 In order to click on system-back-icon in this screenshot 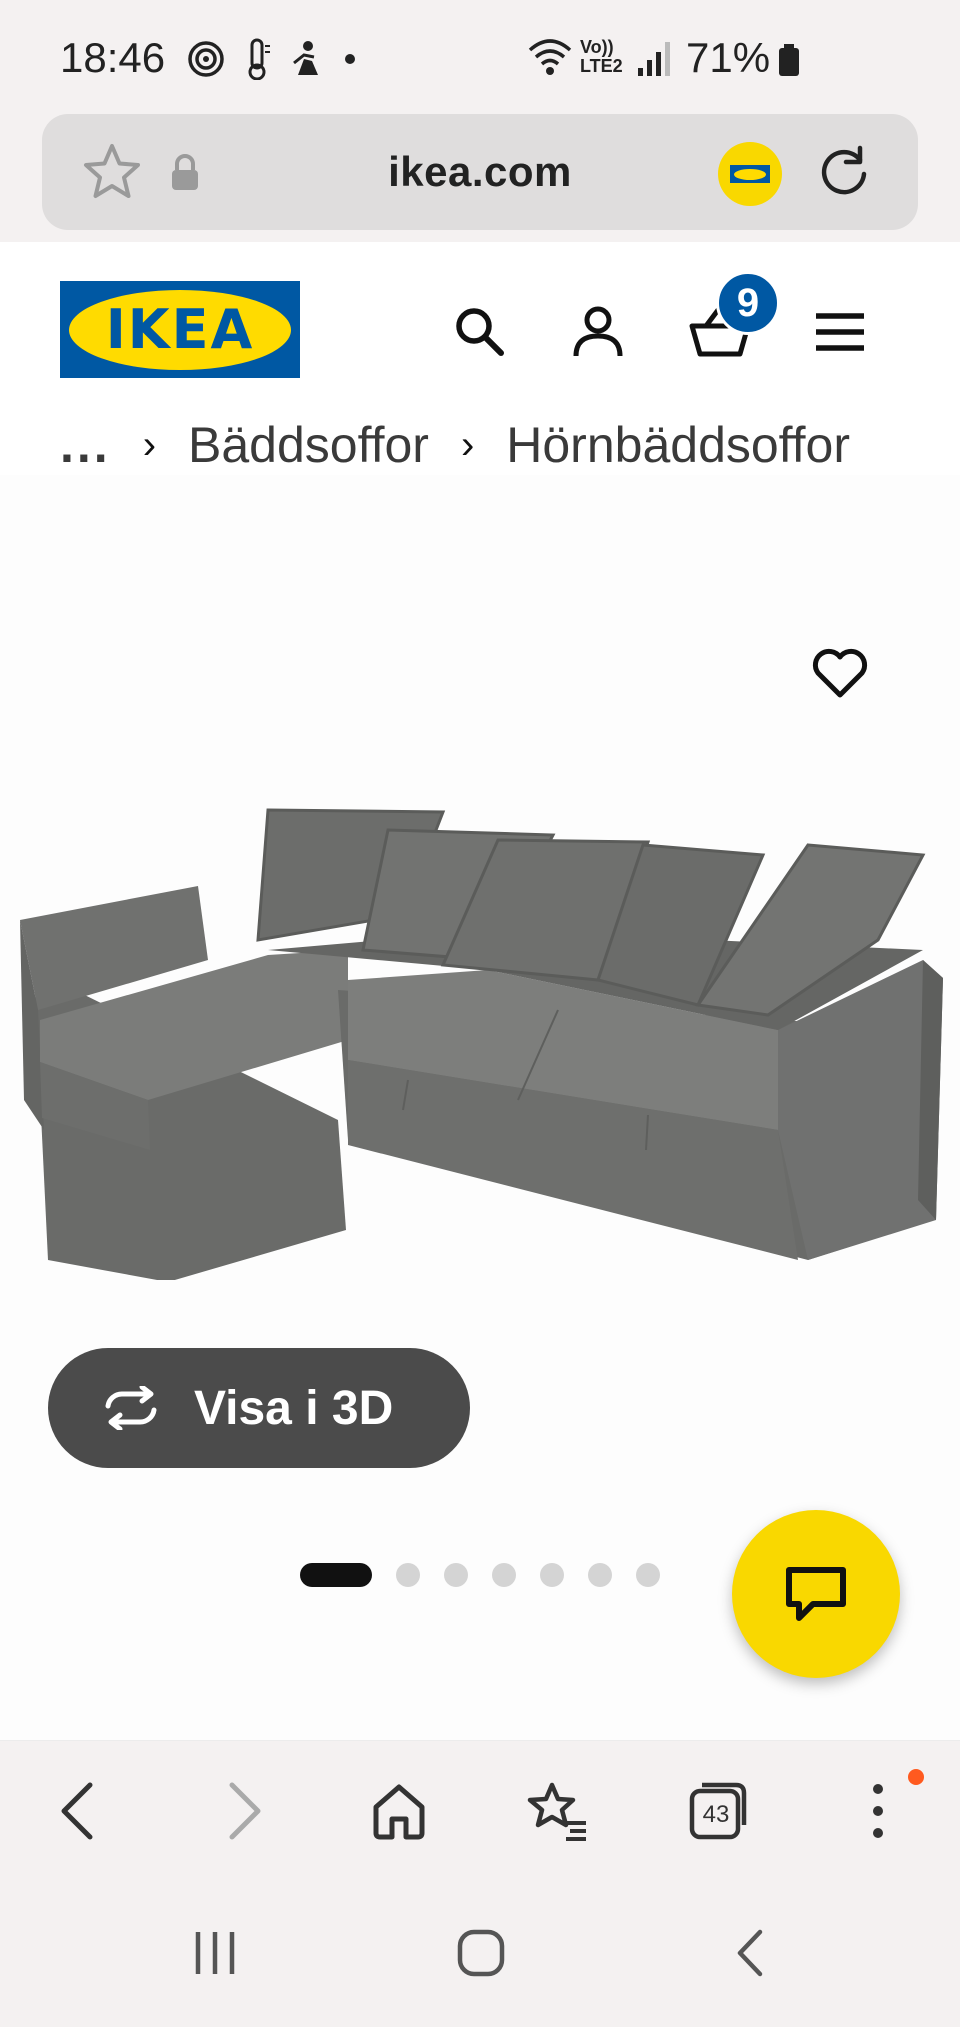, I will do `click(750, 1953)`.